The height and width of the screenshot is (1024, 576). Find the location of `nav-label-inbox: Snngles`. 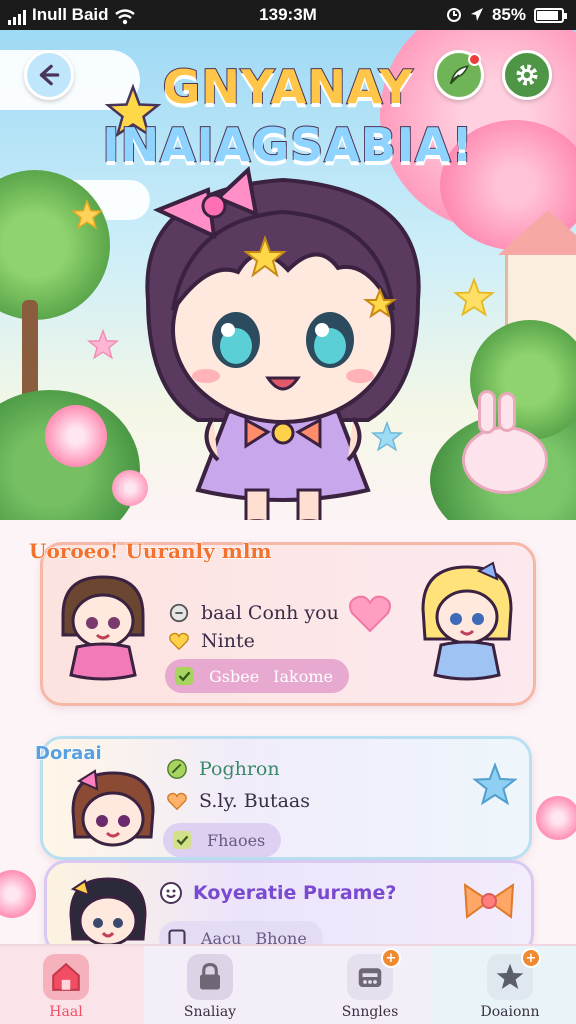

nav-label-inbox: Snngles is located at coordinates (370, 1012).